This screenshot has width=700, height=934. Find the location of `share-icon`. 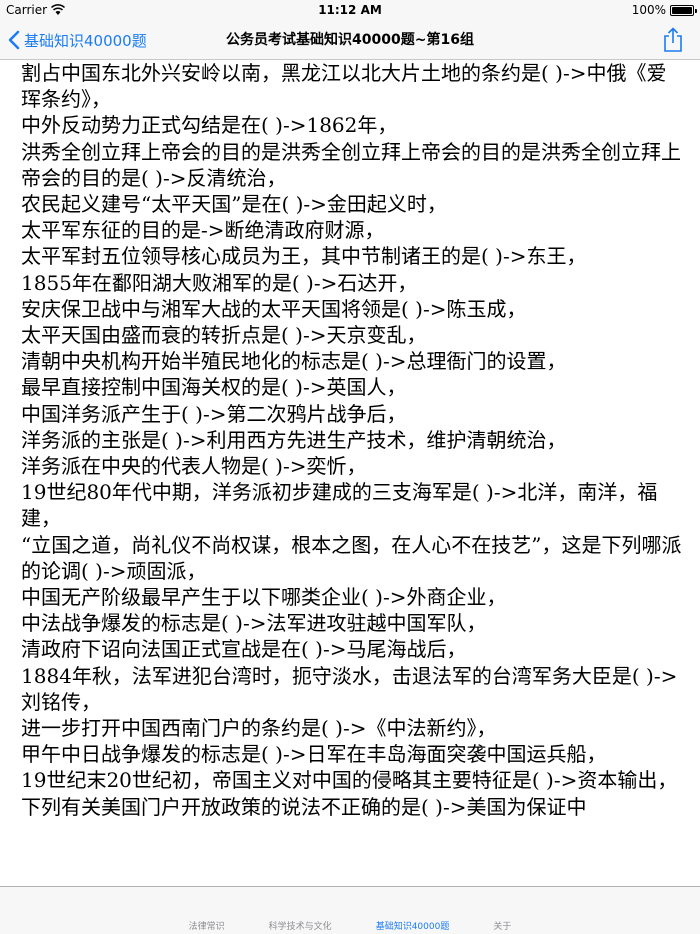

share-icon is located at coordinates (673, 40).